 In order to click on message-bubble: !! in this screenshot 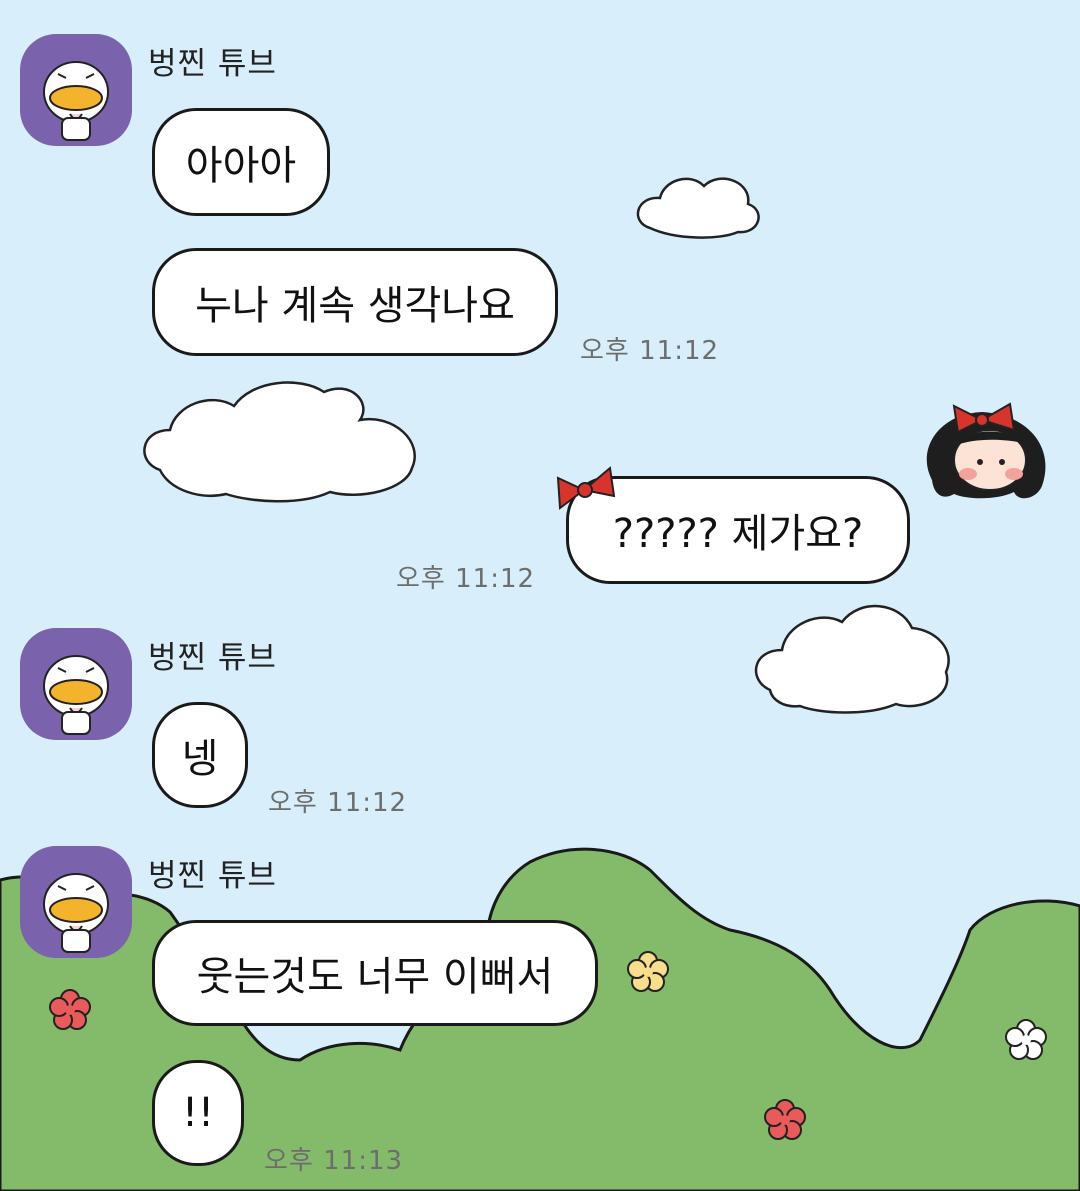, I will do `click(198, 1113)`.